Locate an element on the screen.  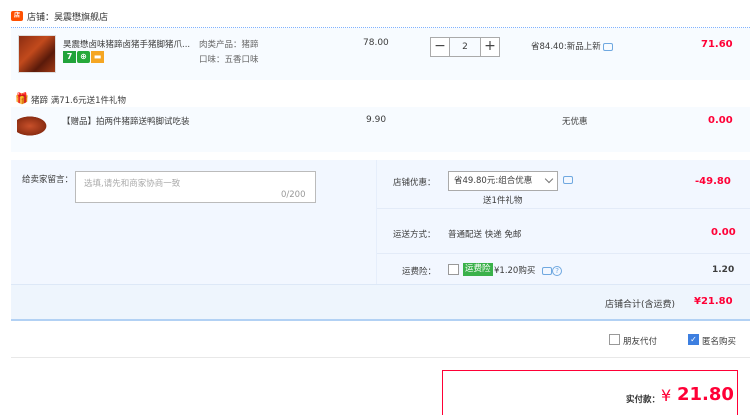
gift-row is located at coordinates (380, 129).